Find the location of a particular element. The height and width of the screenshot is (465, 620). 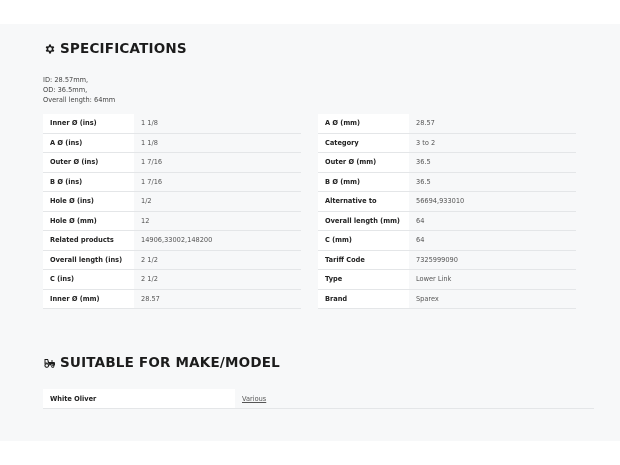

specifications-heading: SPECIFICATIONS is located at coordinates (115, 49).